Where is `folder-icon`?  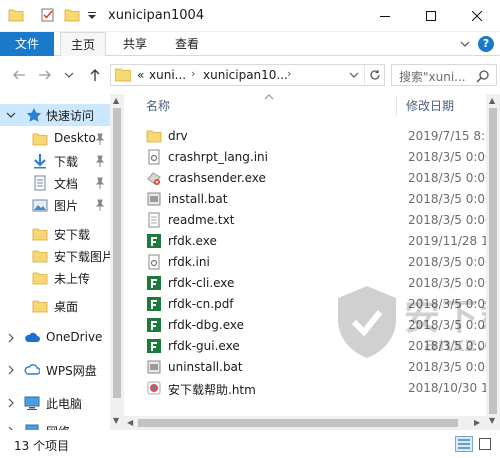 folder-icon is located at coordinates (16, 15).